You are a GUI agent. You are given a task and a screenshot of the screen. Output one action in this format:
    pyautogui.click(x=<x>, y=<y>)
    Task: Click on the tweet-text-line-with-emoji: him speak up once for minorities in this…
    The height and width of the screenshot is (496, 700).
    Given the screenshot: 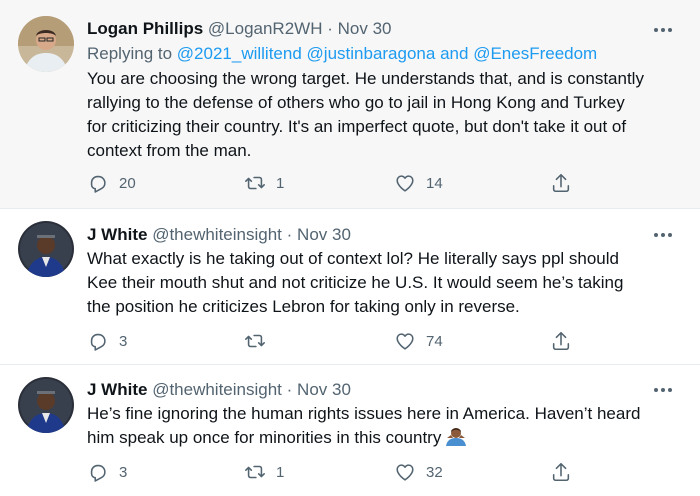 What is the action you would take?
    pyautogui.click(x=382, y=438)
    